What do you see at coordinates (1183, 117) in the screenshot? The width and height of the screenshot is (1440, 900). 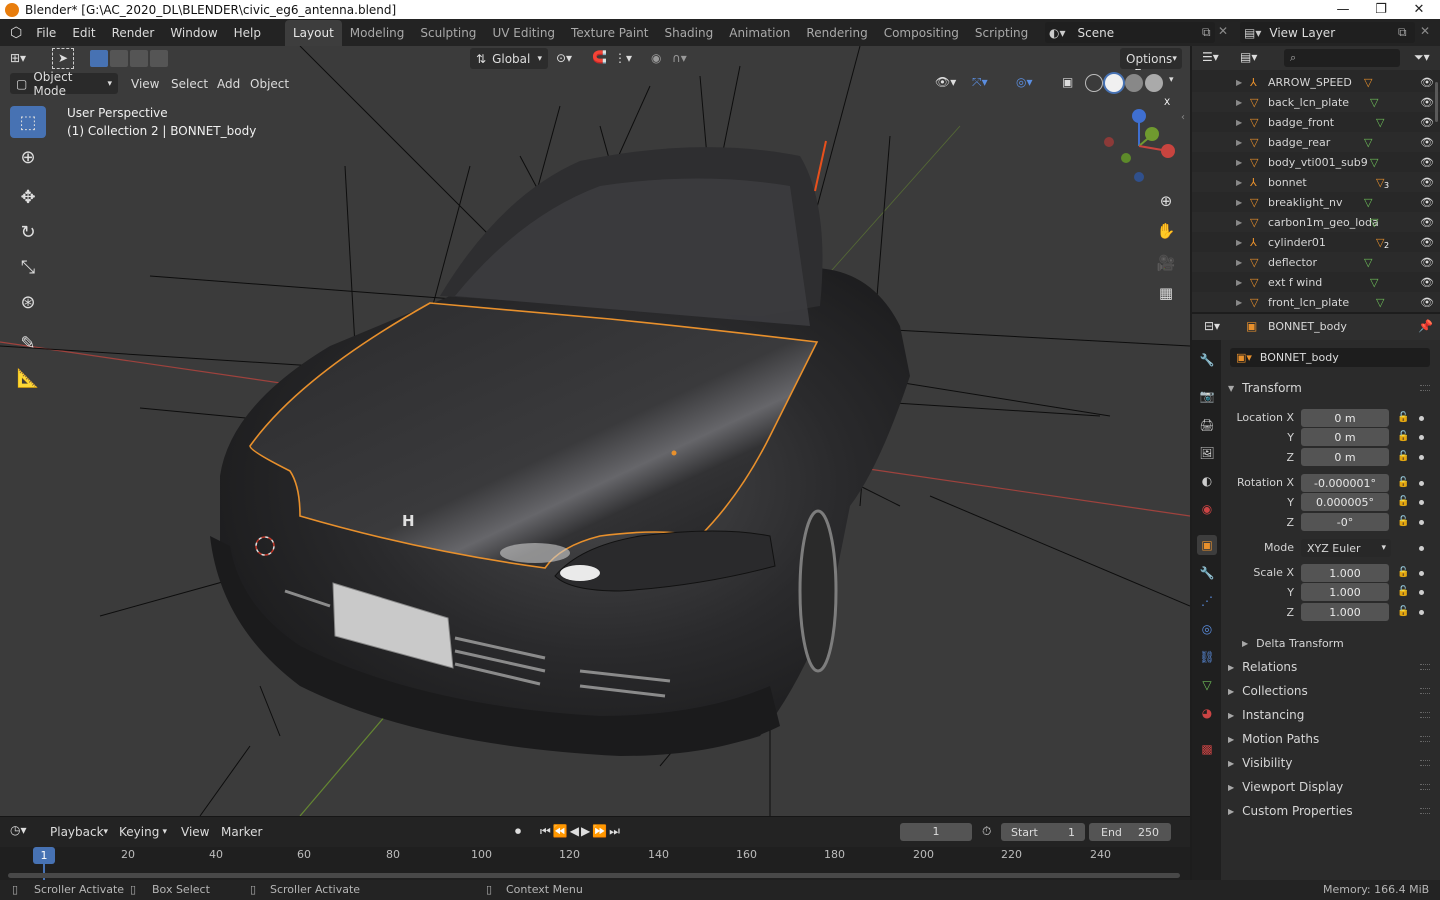 I see `sidebar-toggle-icon: ‹` at bounding box center [1183, 117].